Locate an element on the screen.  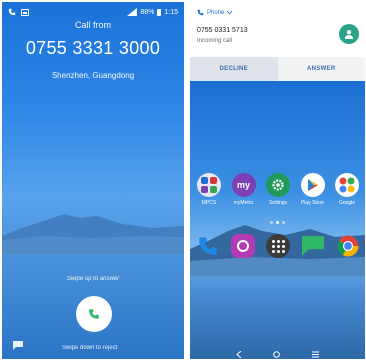
avatar is located at coordinates (349, 34).